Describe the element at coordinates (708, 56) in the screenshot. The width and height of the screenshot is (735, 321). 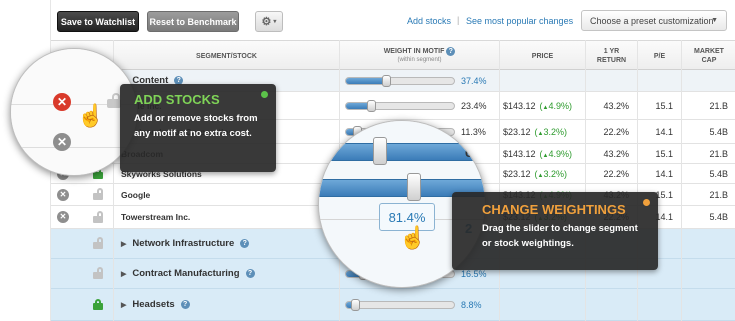
I see `header-cap: MARKET CAP` at that location.